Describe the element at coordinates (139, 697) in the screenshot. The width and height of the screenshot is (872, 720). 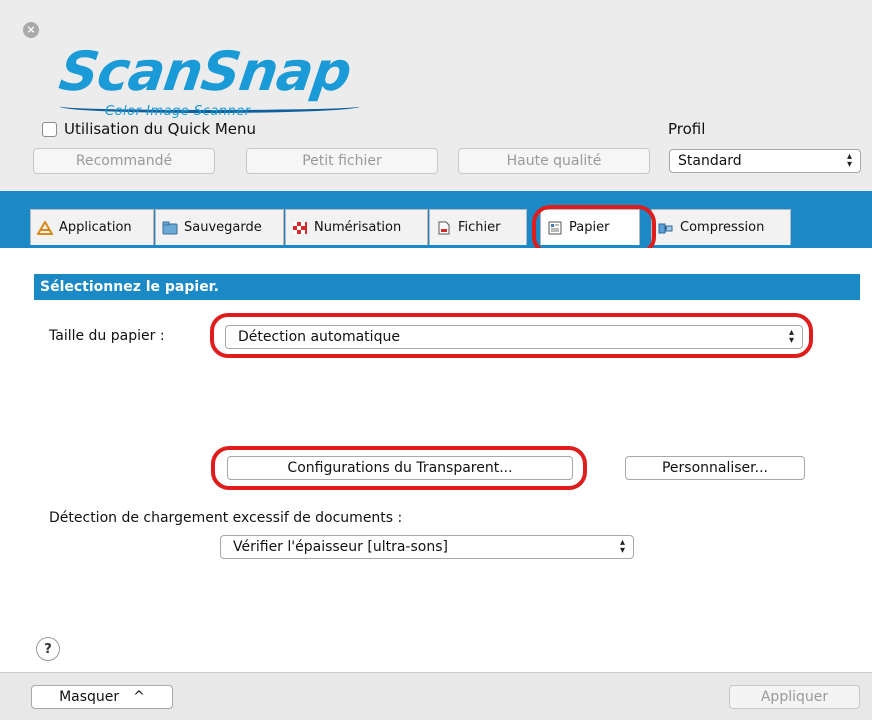
I see `chevron-up-icon: ^` at that location.